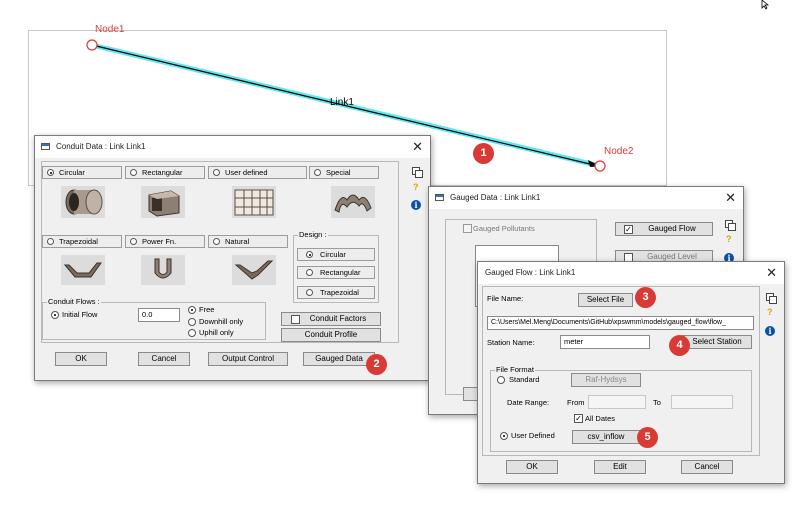 This screenshot has width=800, height=507. What do you see at coordinates (55, 315) in the screenshot?
I see `initial-flow-radio` at bounding box center [55, 315].